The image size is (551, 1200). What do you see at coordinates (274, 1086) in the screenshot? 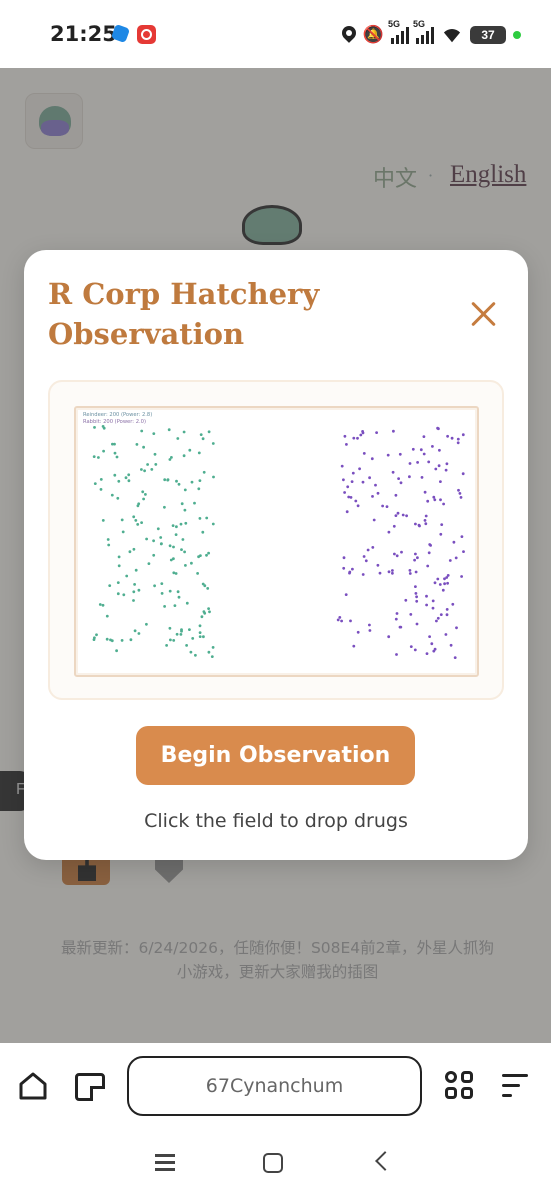
I see `url-bar: 67Cynanchum` at bounding box center [274, 1086].